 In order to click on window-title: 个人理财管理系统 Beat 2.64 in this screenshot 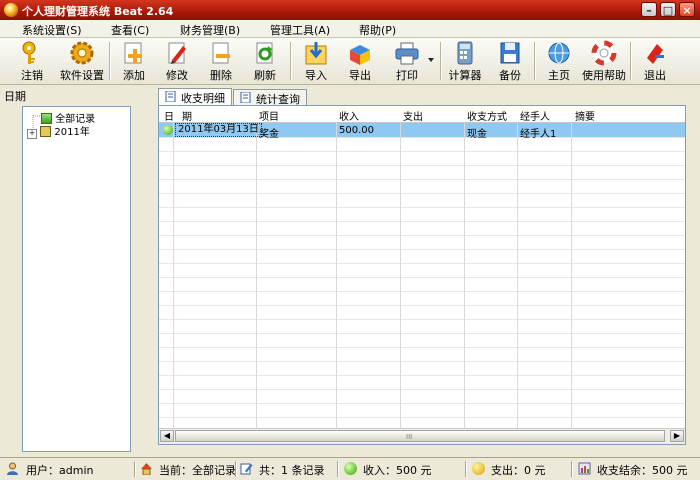, I will do `click(98, 11)`.